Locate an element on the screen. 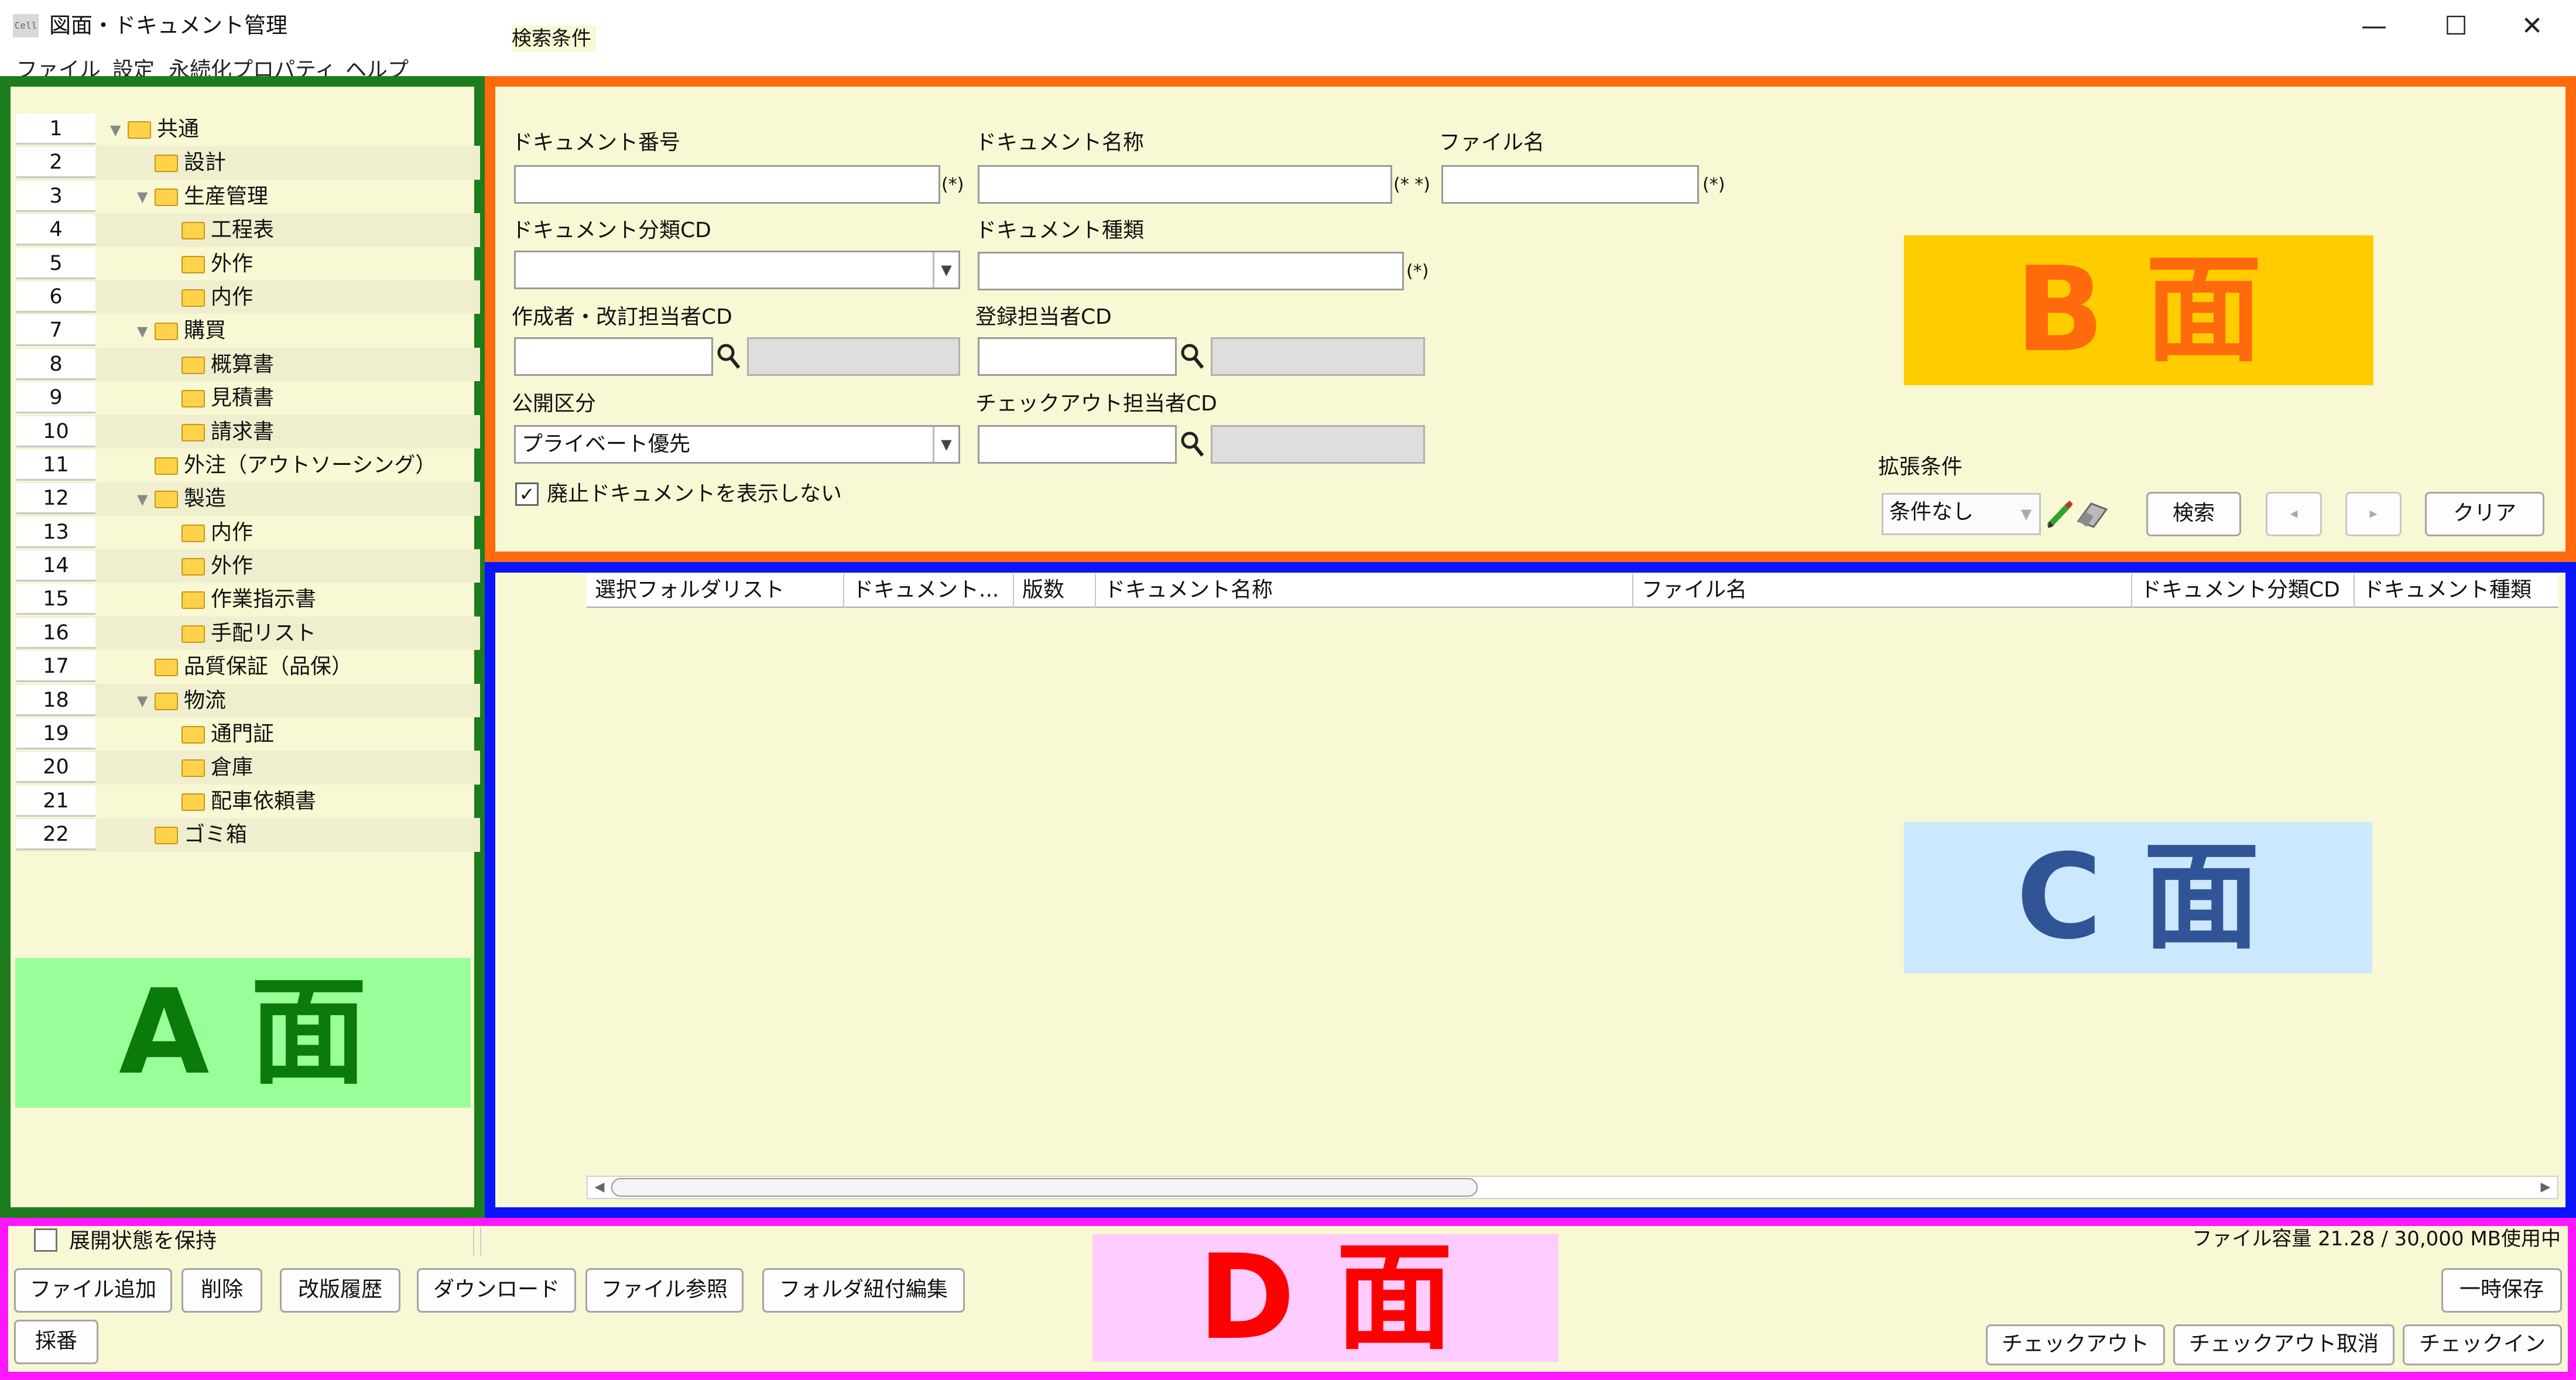 Image resolution: width=2576 pixels, height=1380 pixels. tree-row: 1 ▼ 共通 is located at coordinates (248, 129).